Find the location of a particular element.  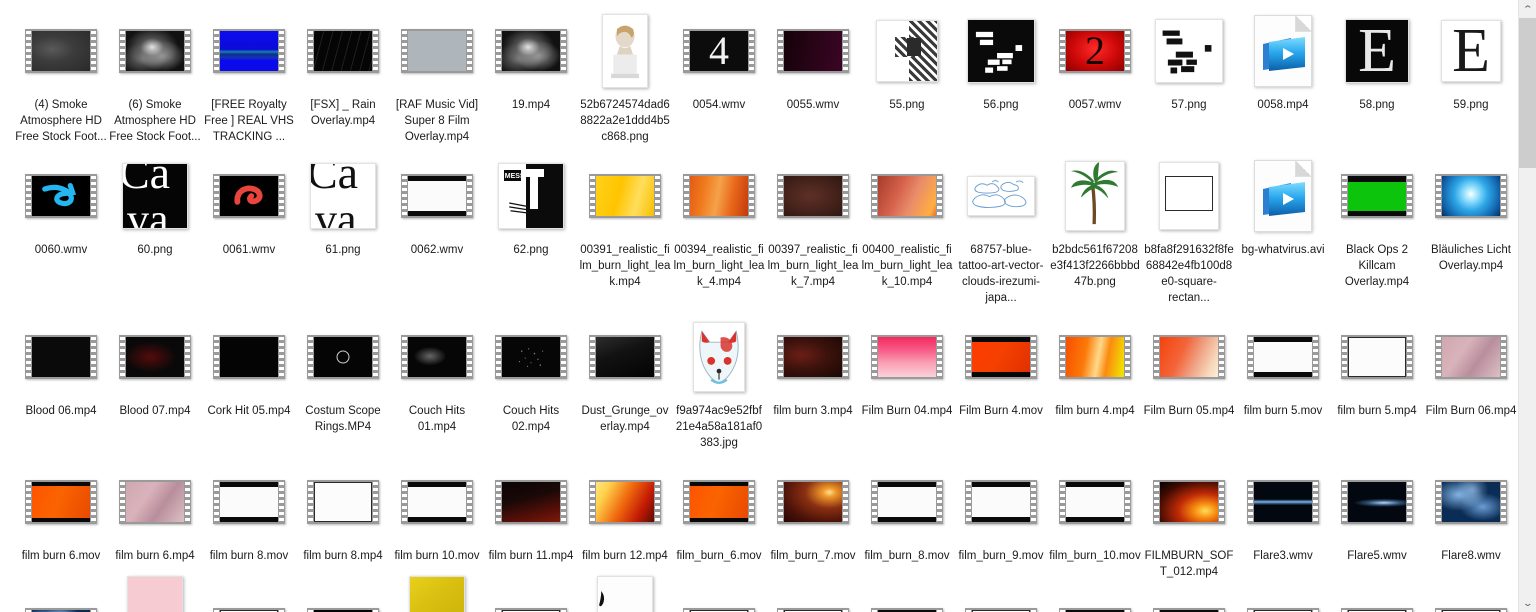

file-item: Flare8.wmv is located at coordinates (1471, 515).